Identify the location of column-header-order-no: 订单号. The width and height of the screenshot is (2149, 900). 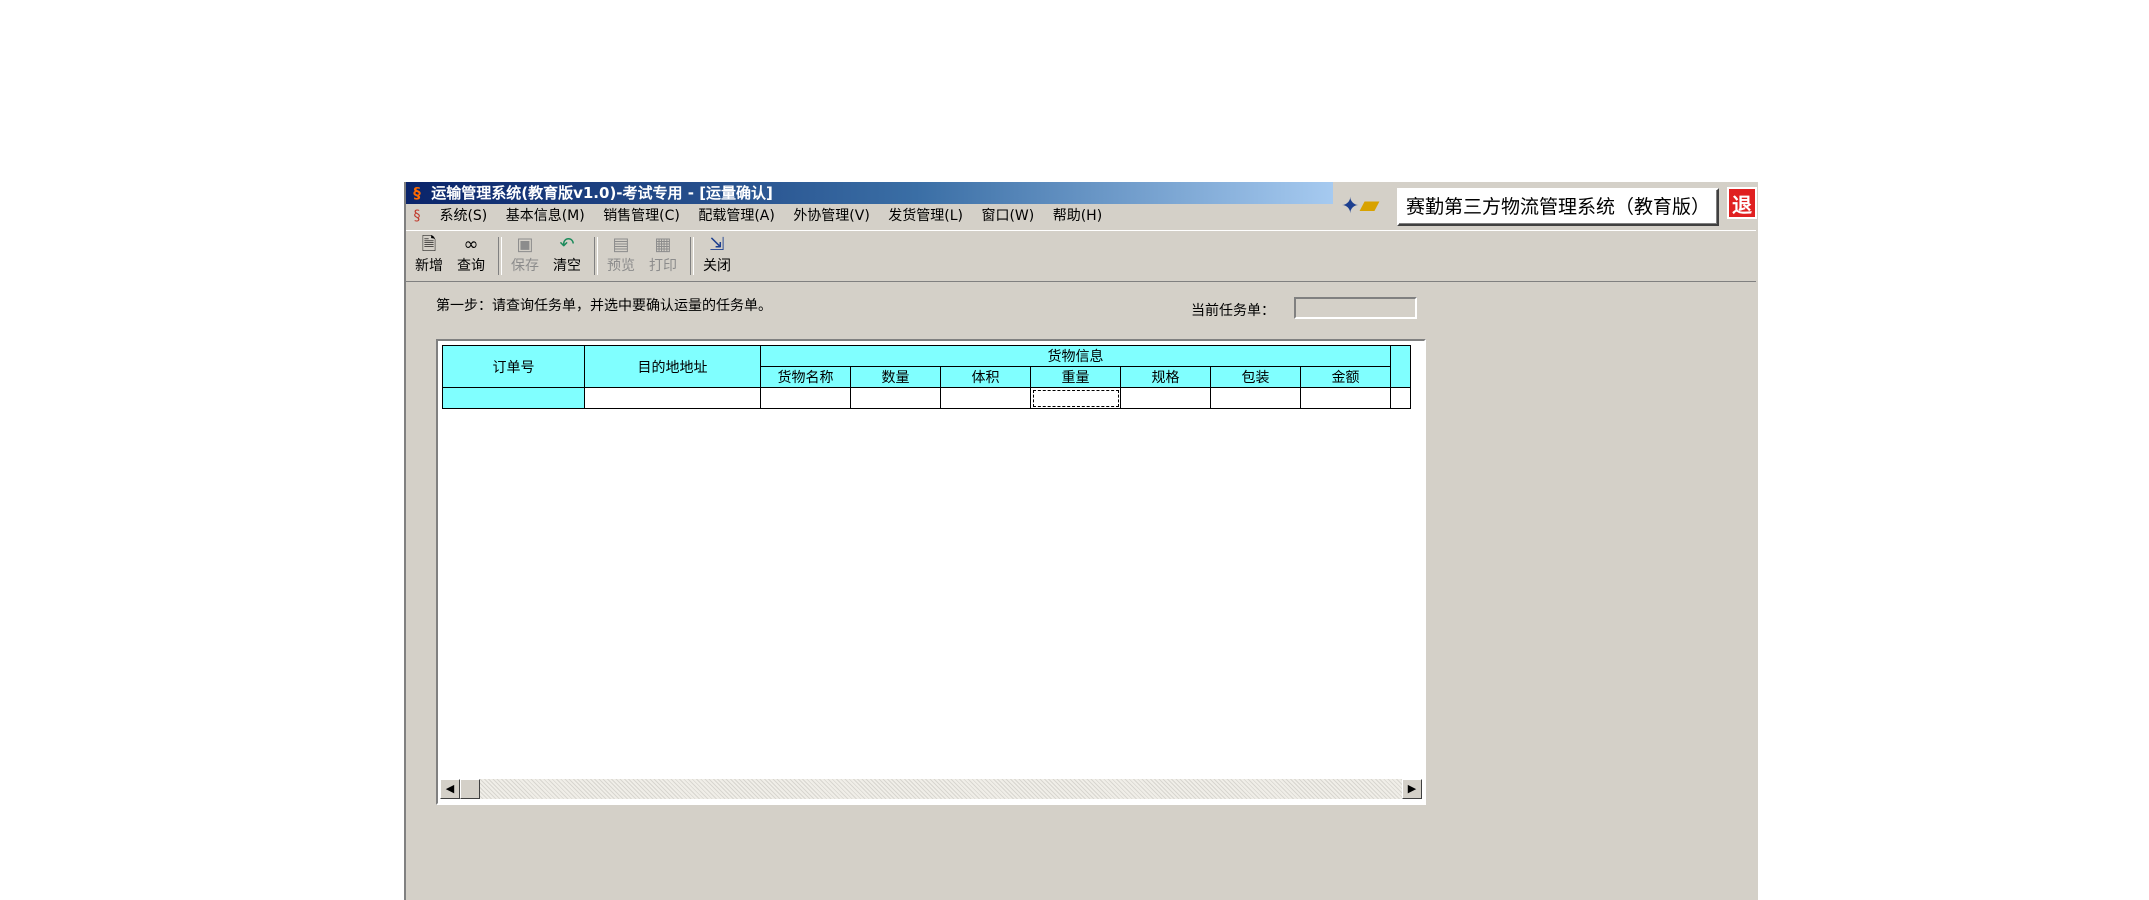
(513, 366).